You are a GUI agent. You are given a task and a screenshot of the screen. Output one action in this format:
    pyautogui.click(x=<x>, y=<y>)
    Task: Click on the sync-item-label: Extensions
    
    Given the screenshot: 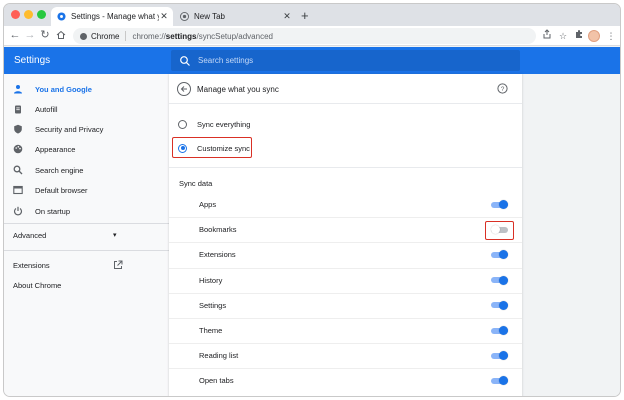 What is the action you would take?
    pyautogui.click(x=217, y=255)
    